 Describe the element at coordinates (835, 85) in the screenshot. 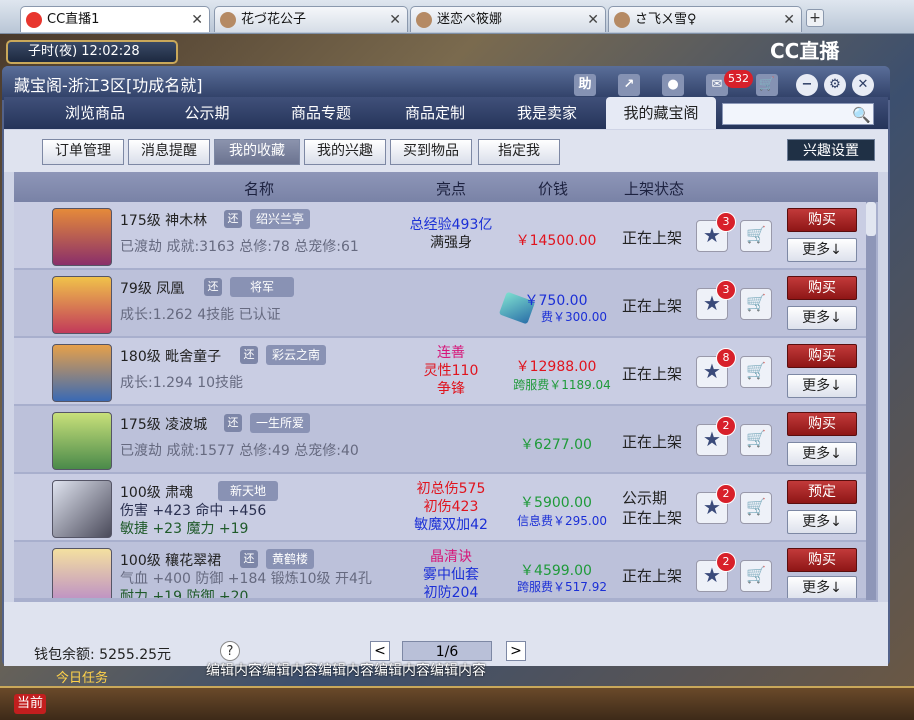

I see `settings-icon: ⚙` at that location.